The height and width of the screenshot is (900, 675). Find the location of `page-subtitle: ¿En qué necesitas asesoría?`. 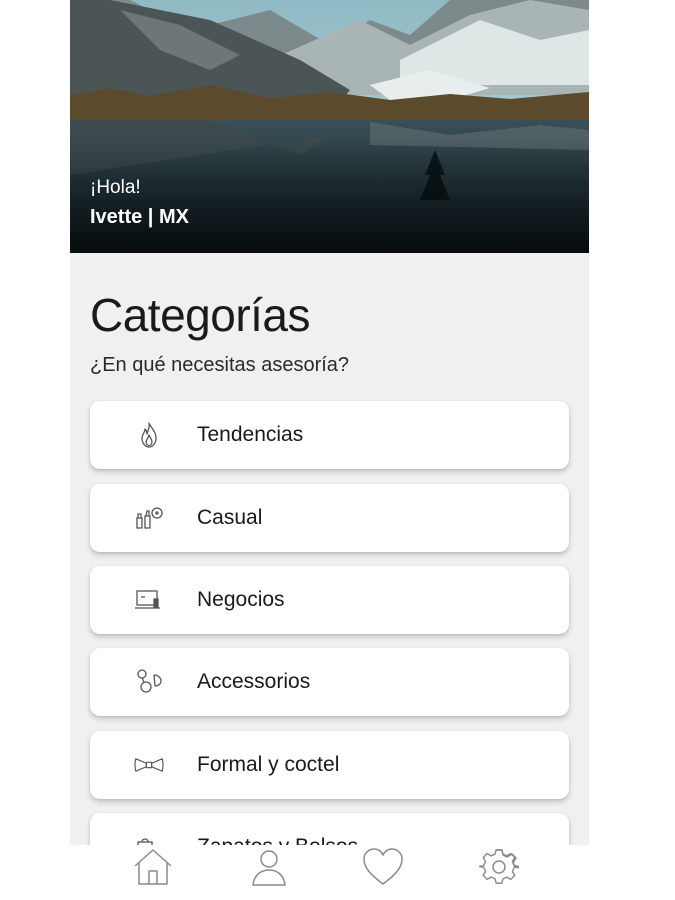

page-subtitle: ¿En qué necesitas asesoría? is located at coordinates (220, 365).